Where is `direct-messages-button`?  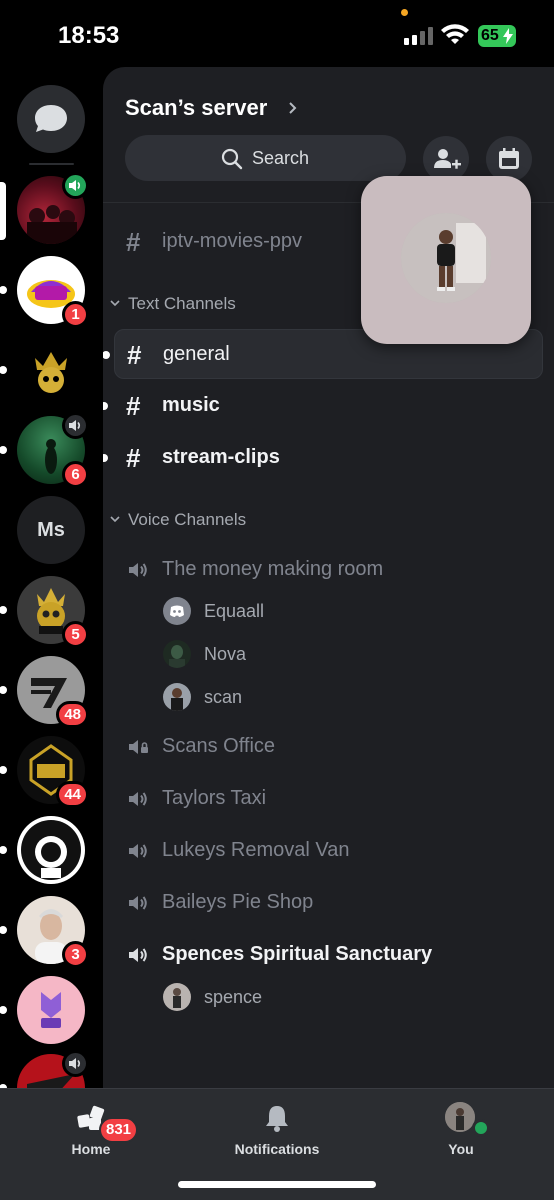 direct-messages-button is located at coordinates (51, 119).